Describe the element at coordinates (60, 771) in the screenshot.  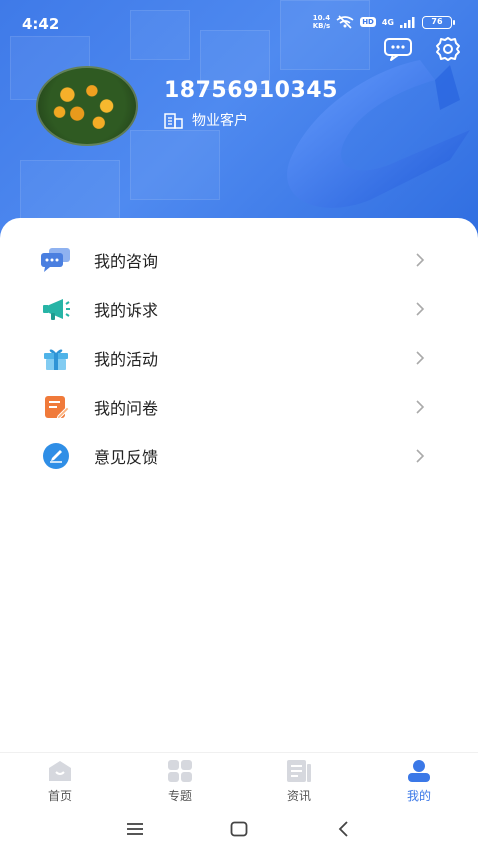
I see `home-icon` at that location.